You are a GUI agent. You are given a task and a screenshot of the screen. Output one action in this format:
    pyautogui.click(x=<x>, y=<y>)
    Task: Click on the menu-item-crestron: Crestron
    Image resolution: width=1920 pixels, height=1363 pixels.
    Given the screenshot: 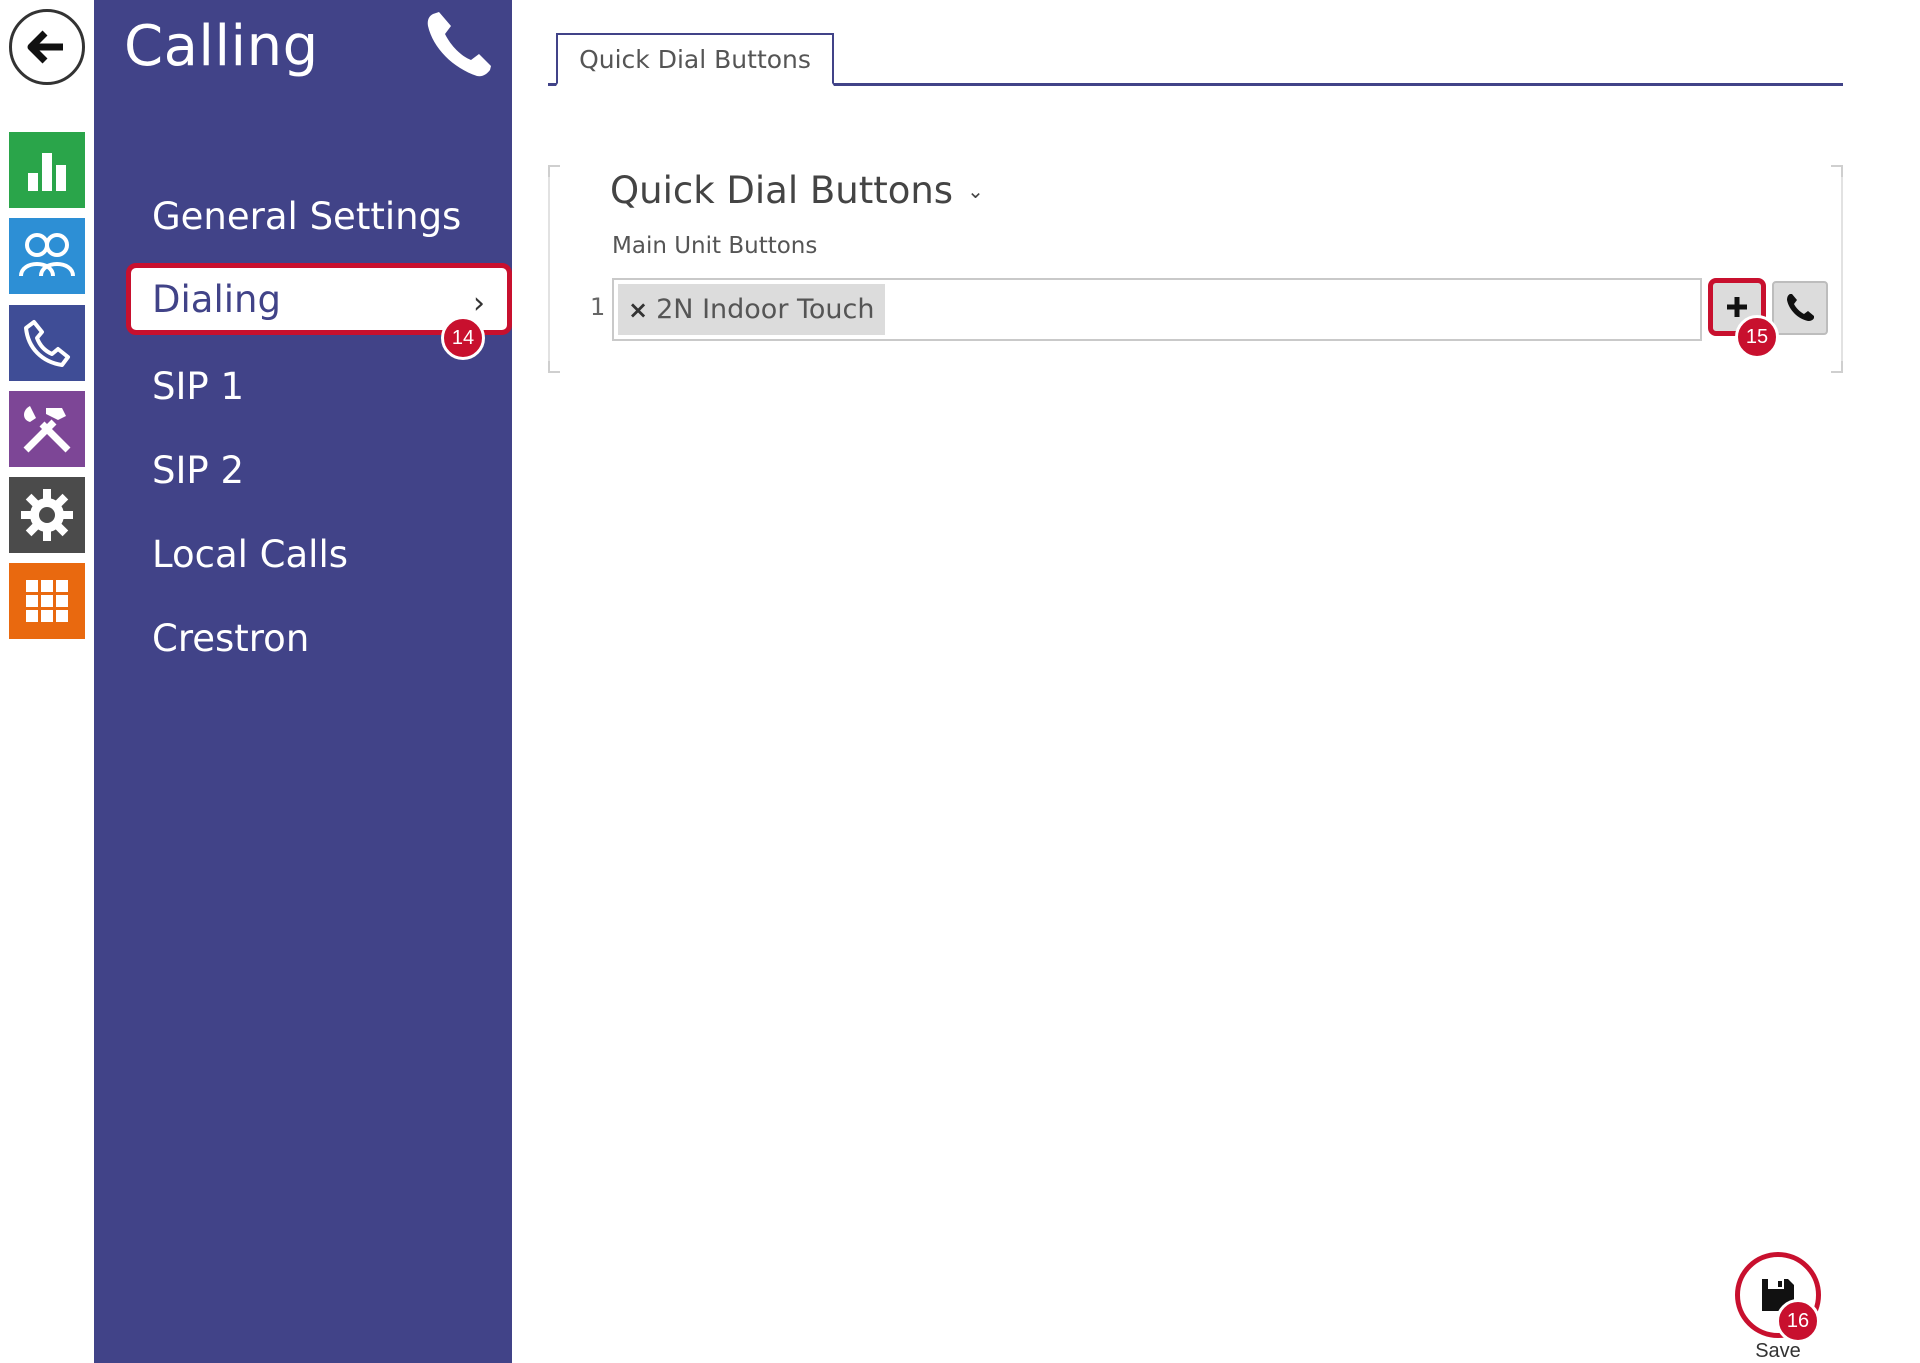 What is the action you would take?
    pyautogui.click(x=319, y=638)
    